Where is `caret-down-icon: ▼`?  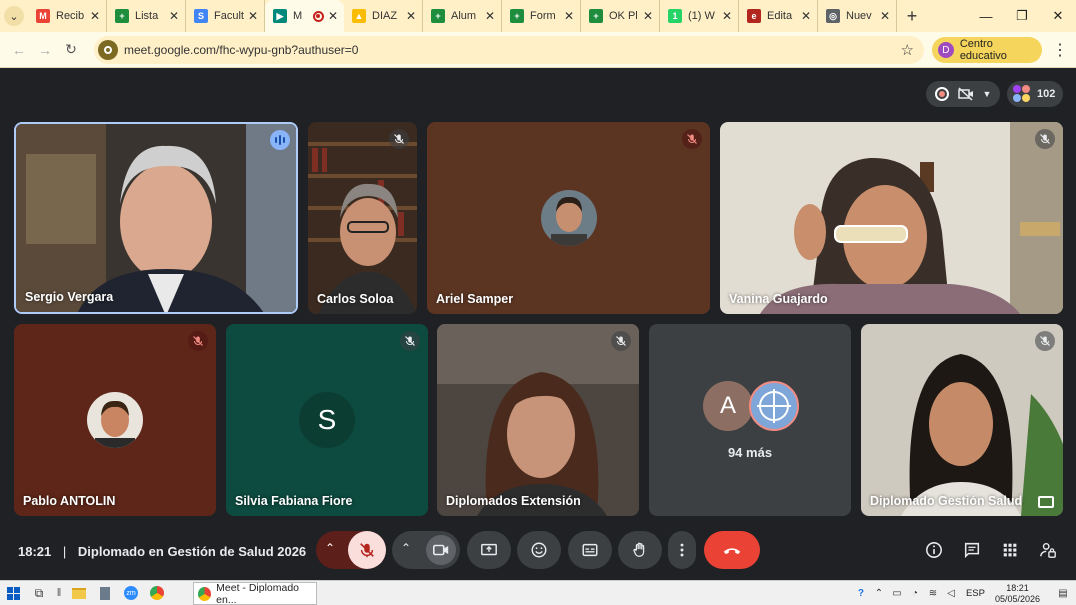 caret-down-icon: ▼ is located at coordinates (987, 94).